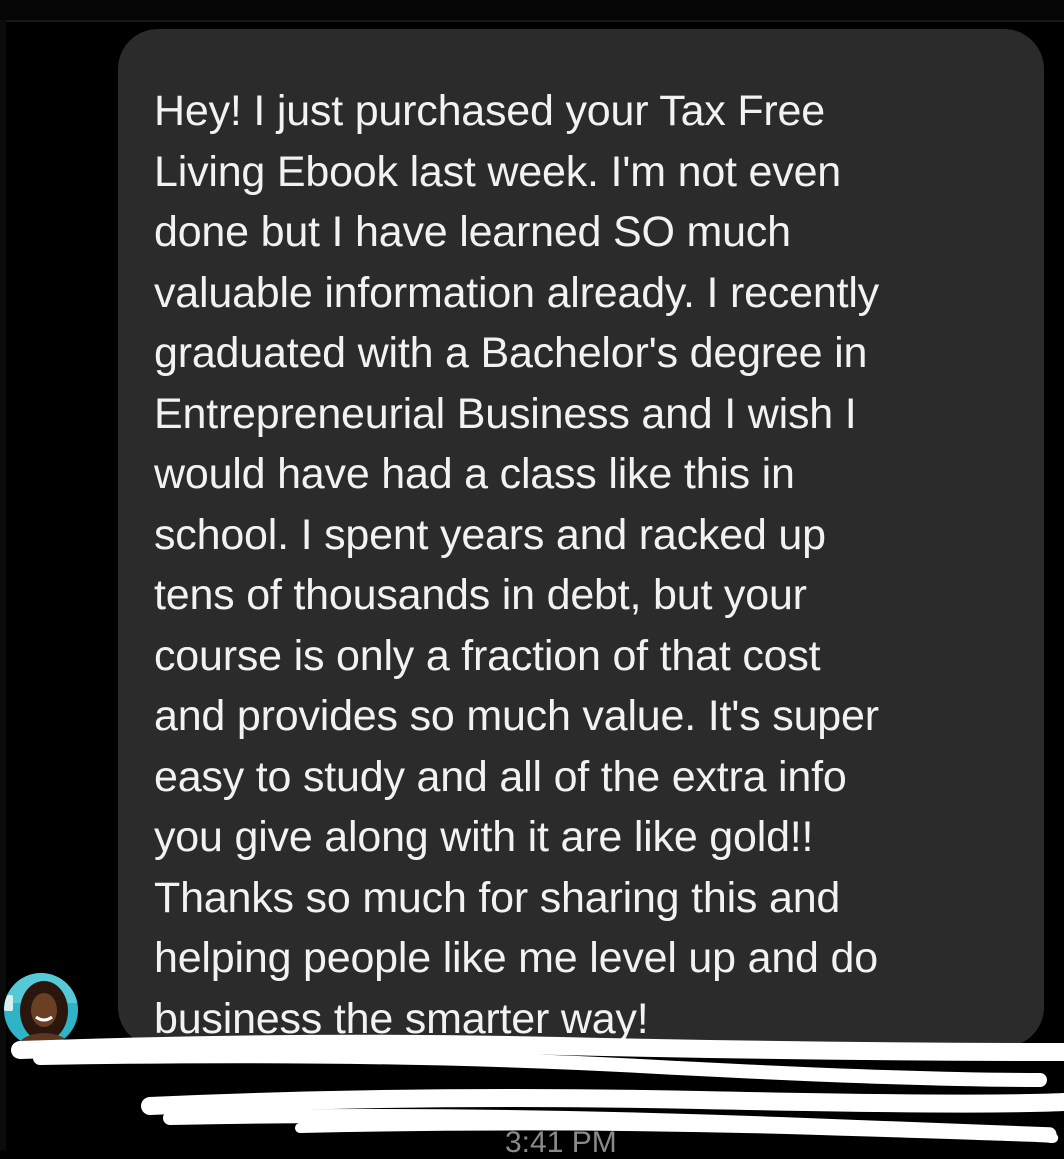 The height and width of the screenshot is (1159, 1064). I want to click on top-divider, so click(532, 11).